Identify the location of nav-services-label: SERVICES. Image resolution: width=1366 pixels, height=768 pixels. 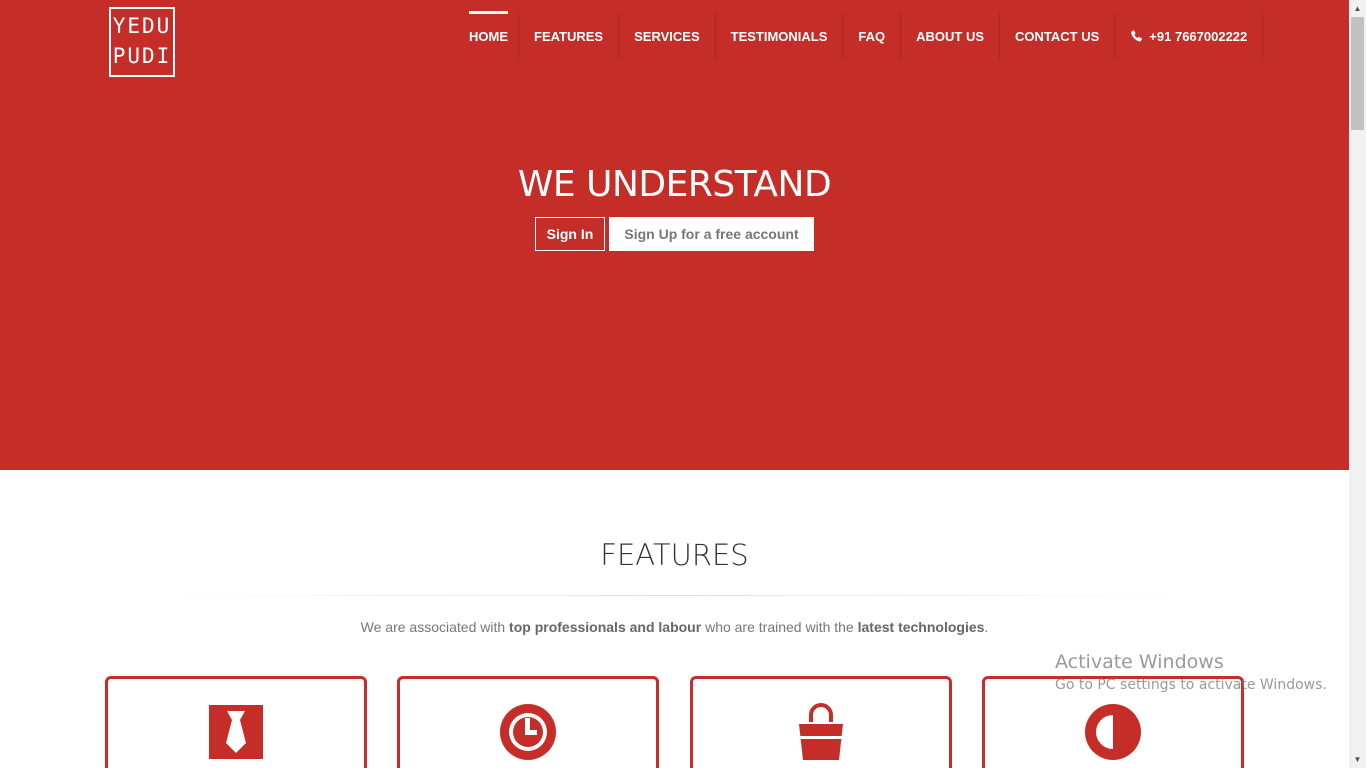
(667, 36).